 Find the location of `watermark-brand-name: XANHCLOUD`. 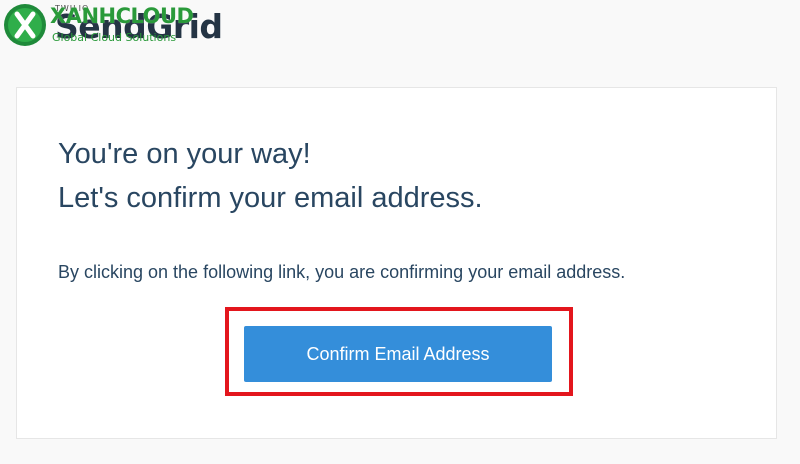

watermark-brand-name: XANHCLOUD is located at coordinates (122, 16).